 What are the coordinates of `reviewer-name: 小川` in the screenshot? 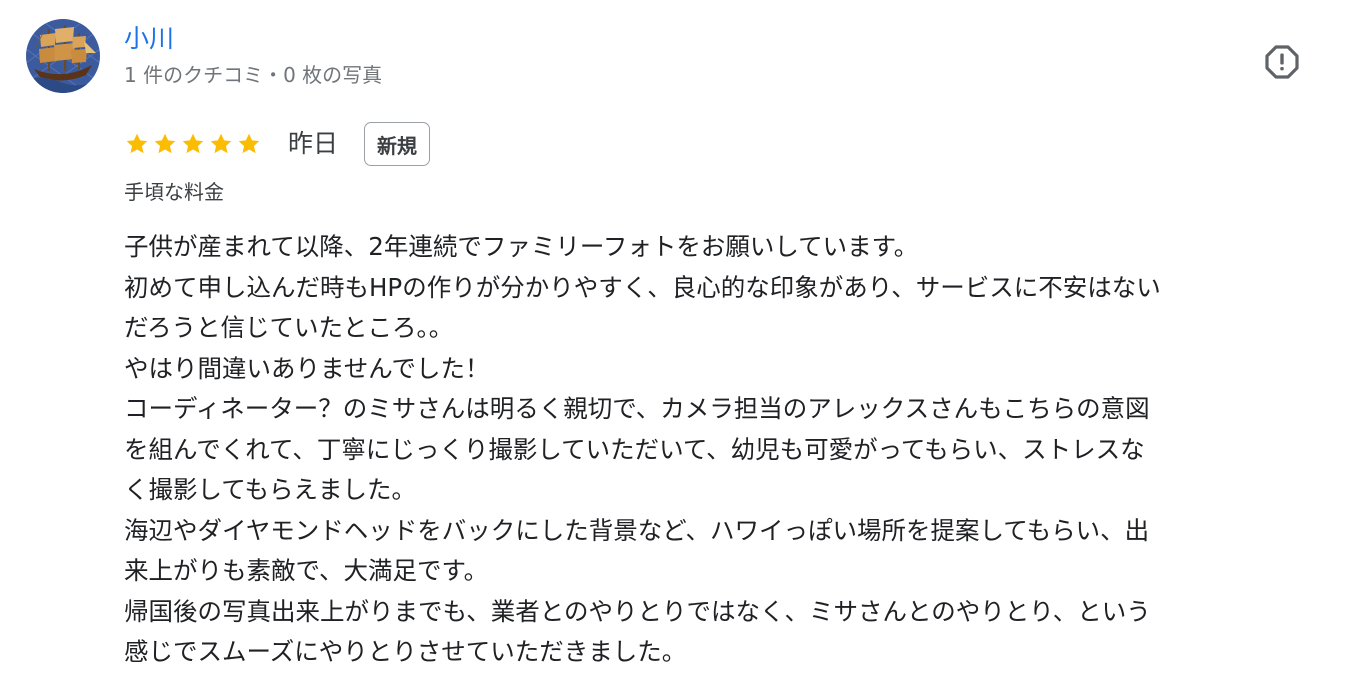 It's located at (149, 39).